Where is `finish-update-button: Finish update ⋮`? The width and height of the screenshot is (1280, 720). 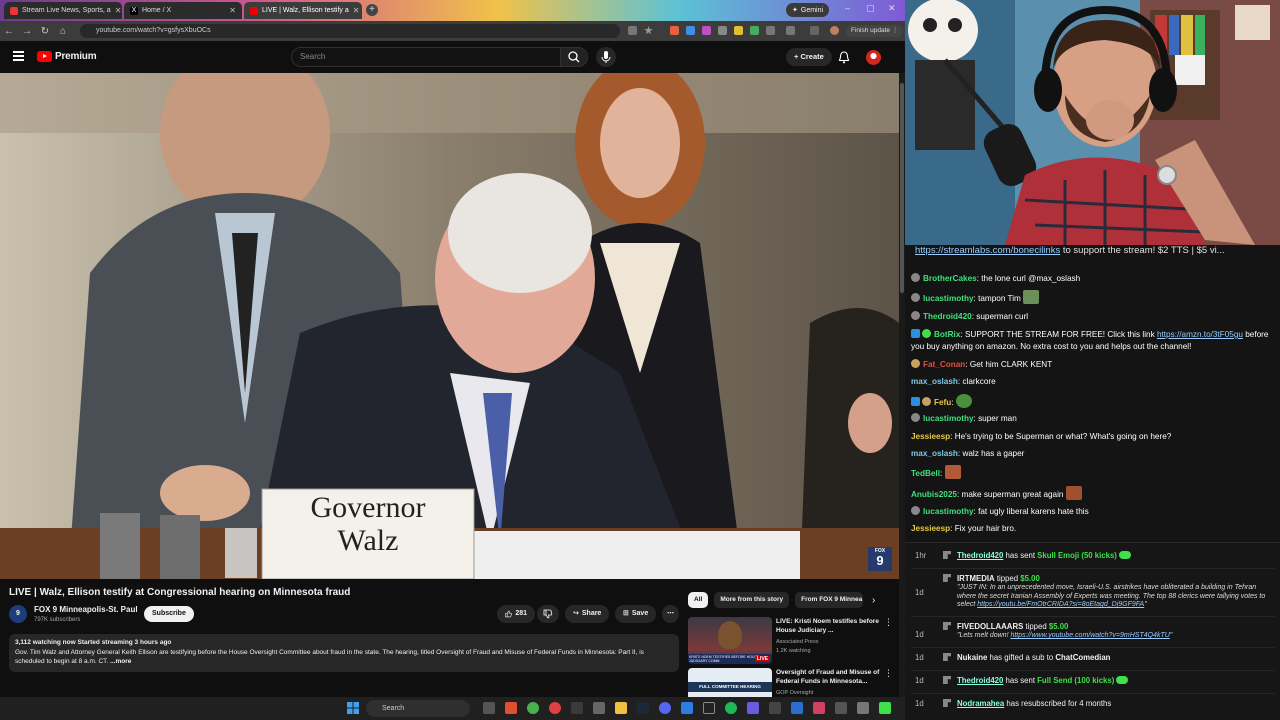 finish-update-button: Finish update ⋮ is located at coordinates (875, 31).